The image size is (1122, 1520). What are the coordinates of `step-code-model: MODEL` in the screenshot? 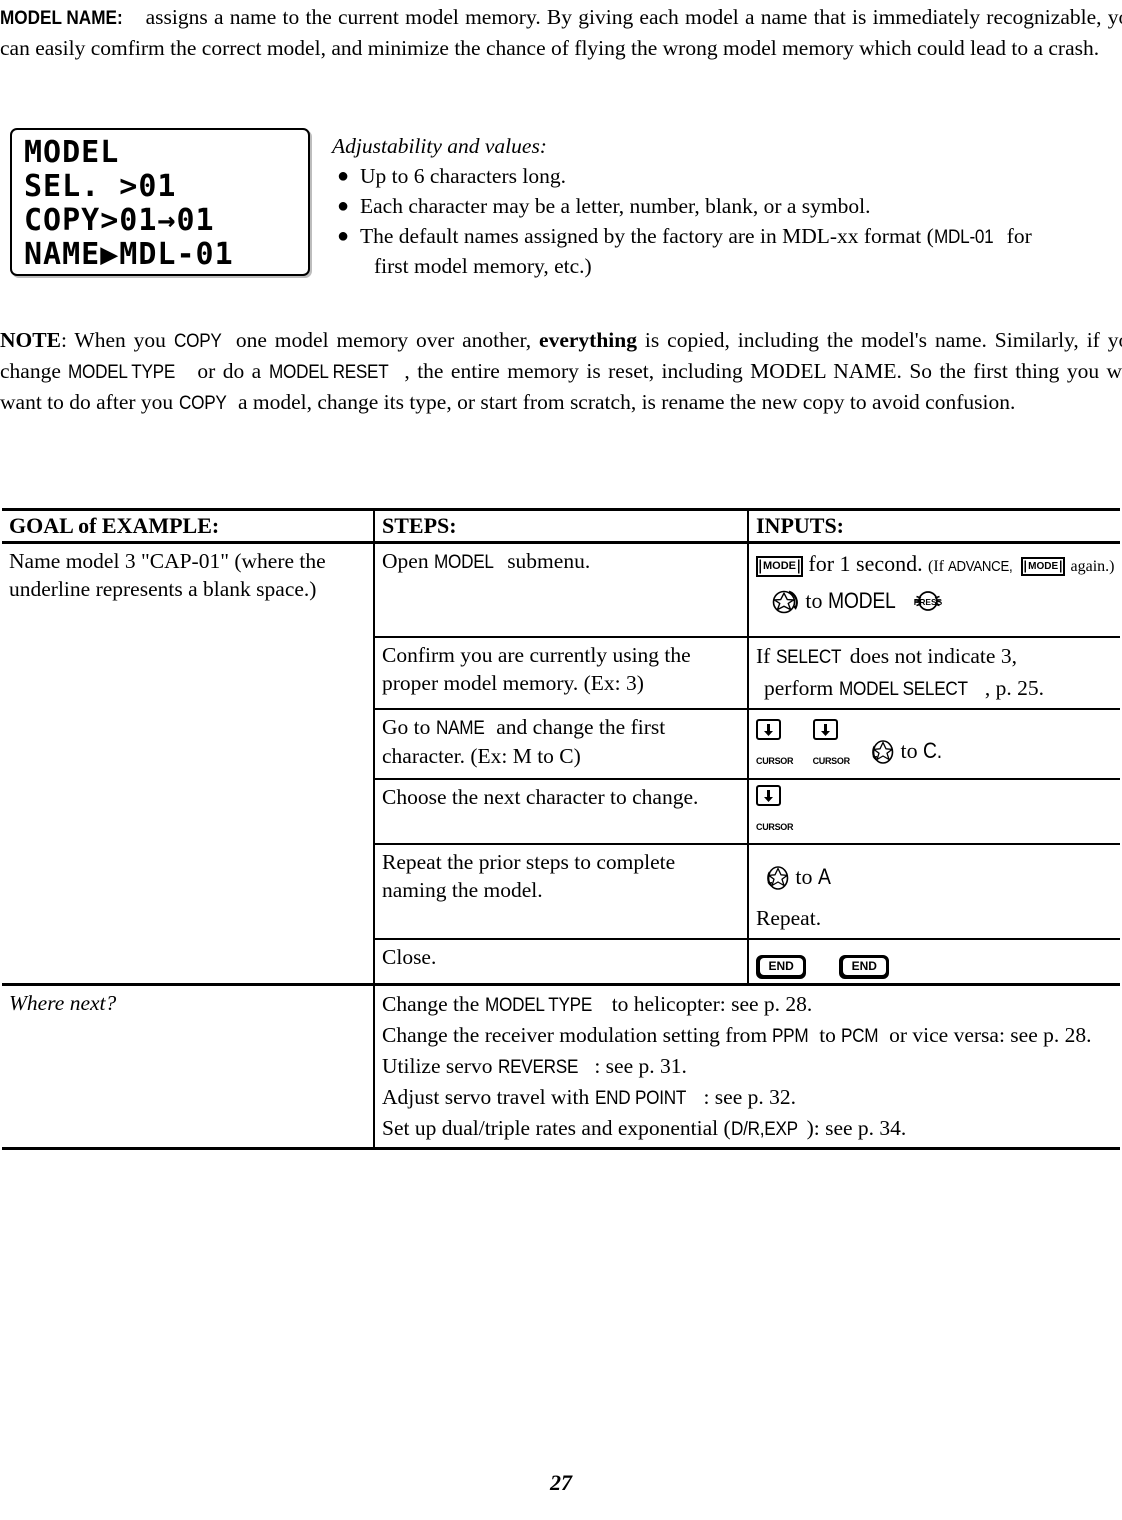 It's located at (463, 562).